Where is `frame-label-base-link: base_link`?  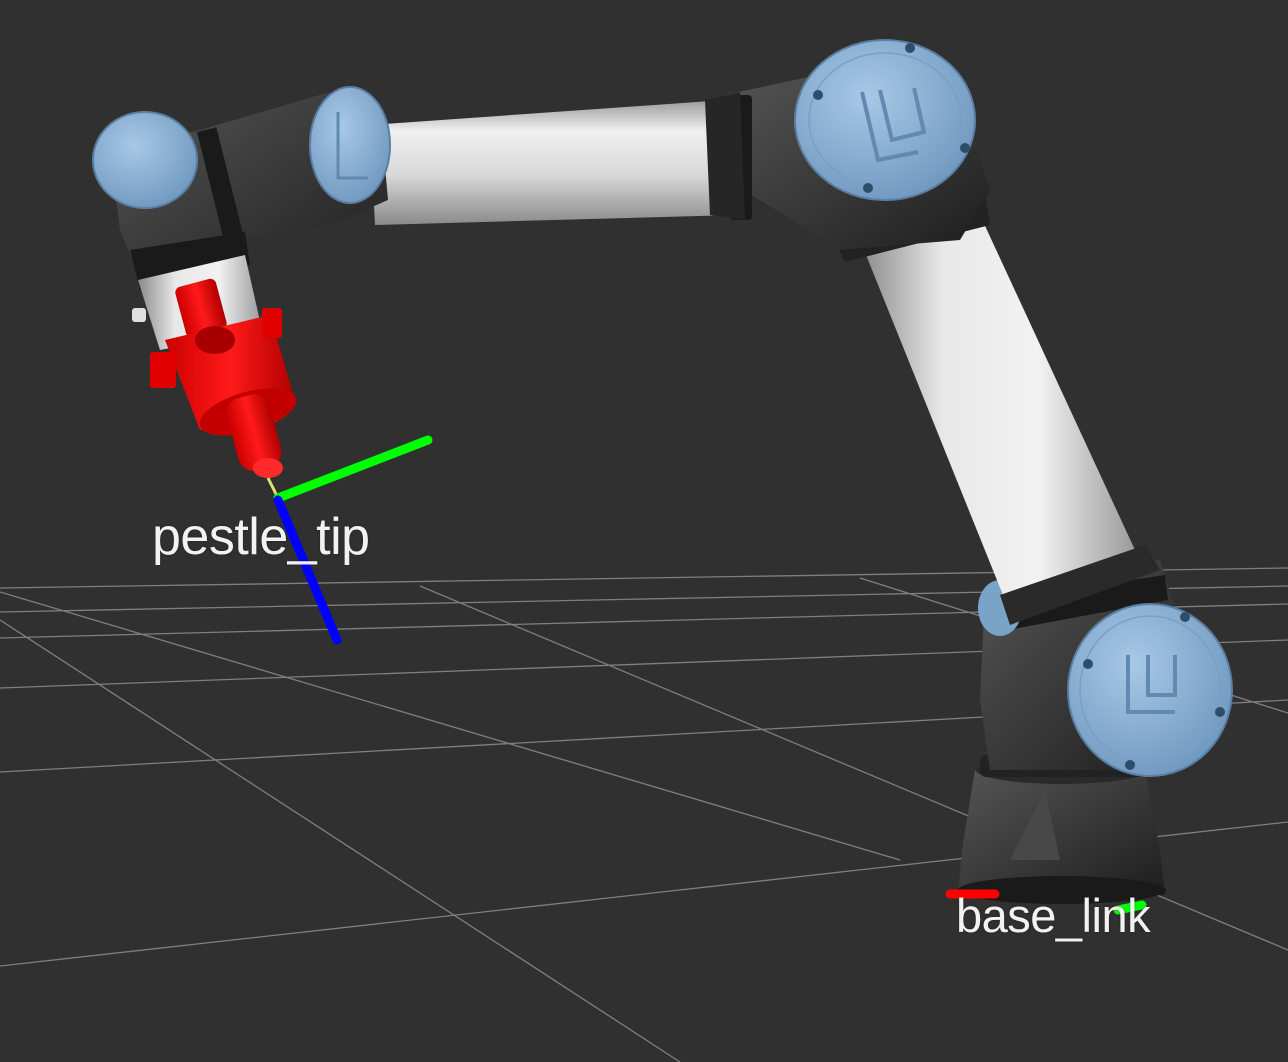 frame-label-base-link: base_link is located at coordinates (1053, 915).